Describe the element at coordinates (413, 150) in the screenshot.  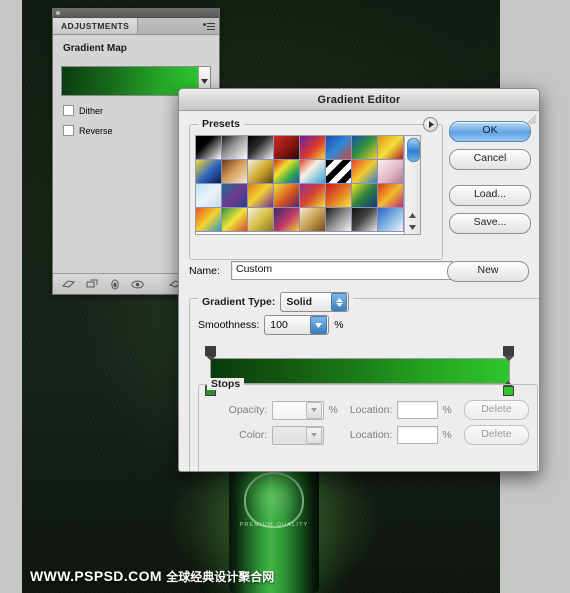
I see `presets-scrollbar-thumb` at that location.